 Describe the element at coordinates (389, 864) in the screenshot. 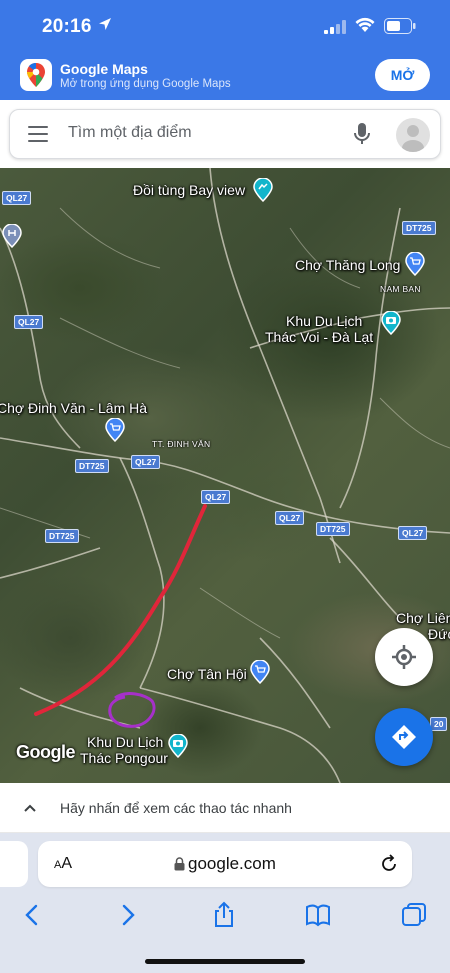

I see `reload-icon` at that location.